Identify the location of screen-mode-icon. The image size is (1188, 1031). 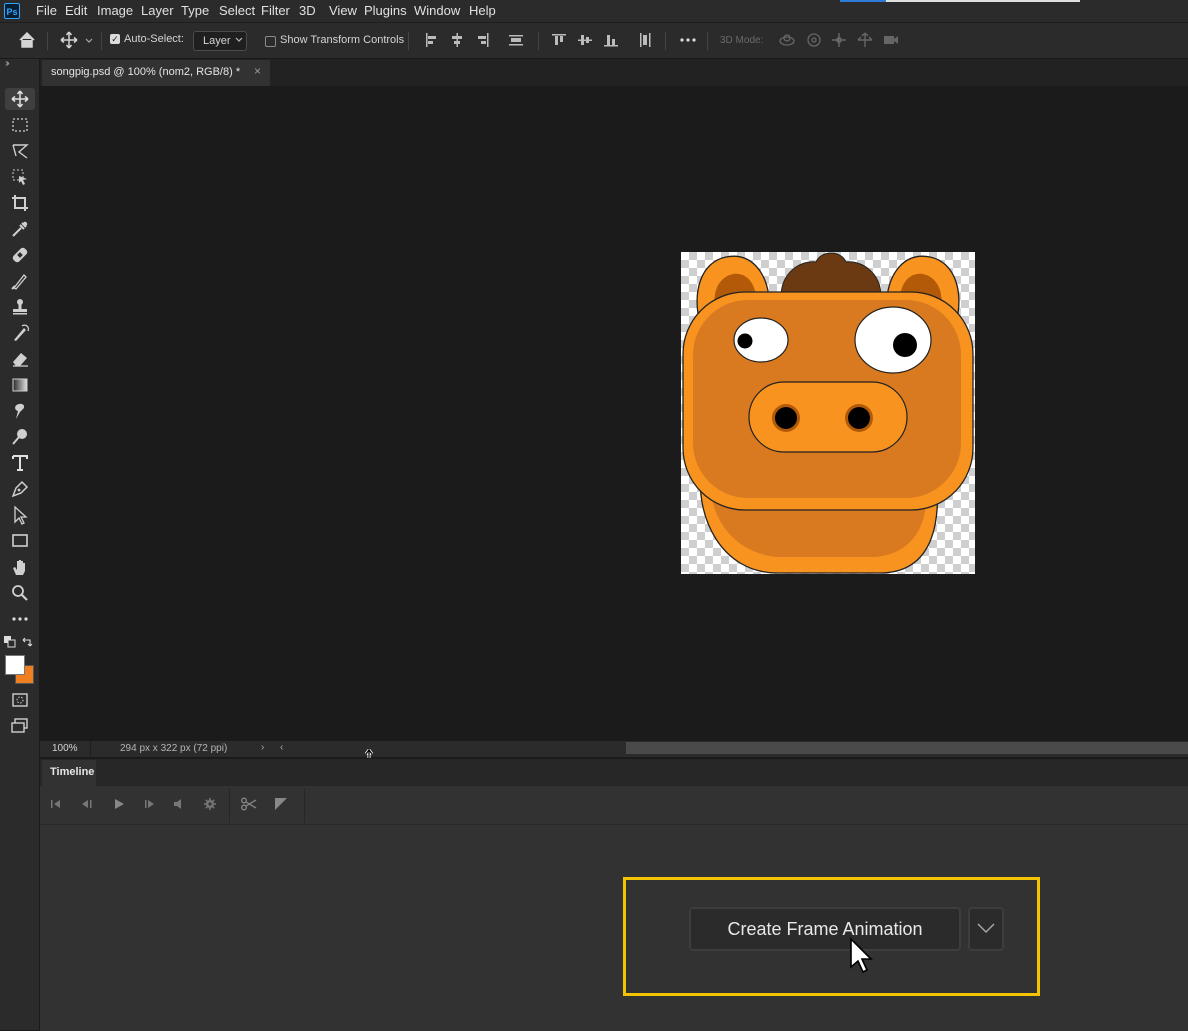
(20, 726).